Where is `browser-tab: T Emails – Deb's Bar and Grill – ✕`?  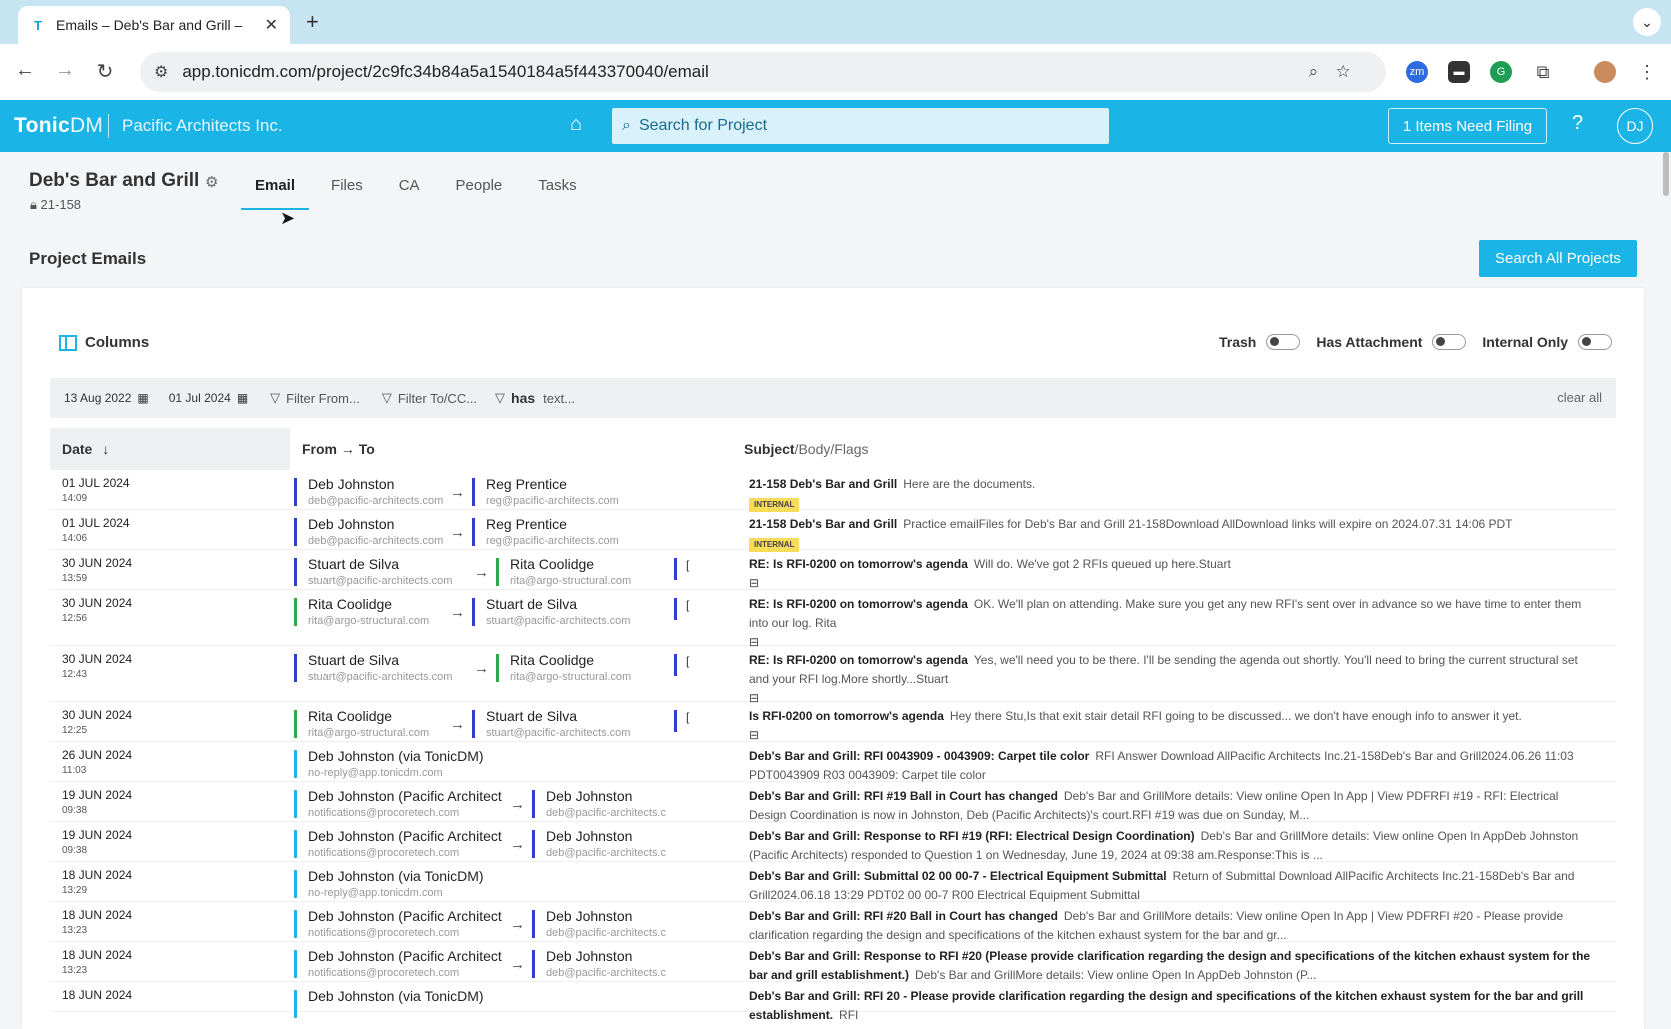
browser-tab: T Emails – Deb's Bar and Grill – ✕ is located at coordinates (154, 25).